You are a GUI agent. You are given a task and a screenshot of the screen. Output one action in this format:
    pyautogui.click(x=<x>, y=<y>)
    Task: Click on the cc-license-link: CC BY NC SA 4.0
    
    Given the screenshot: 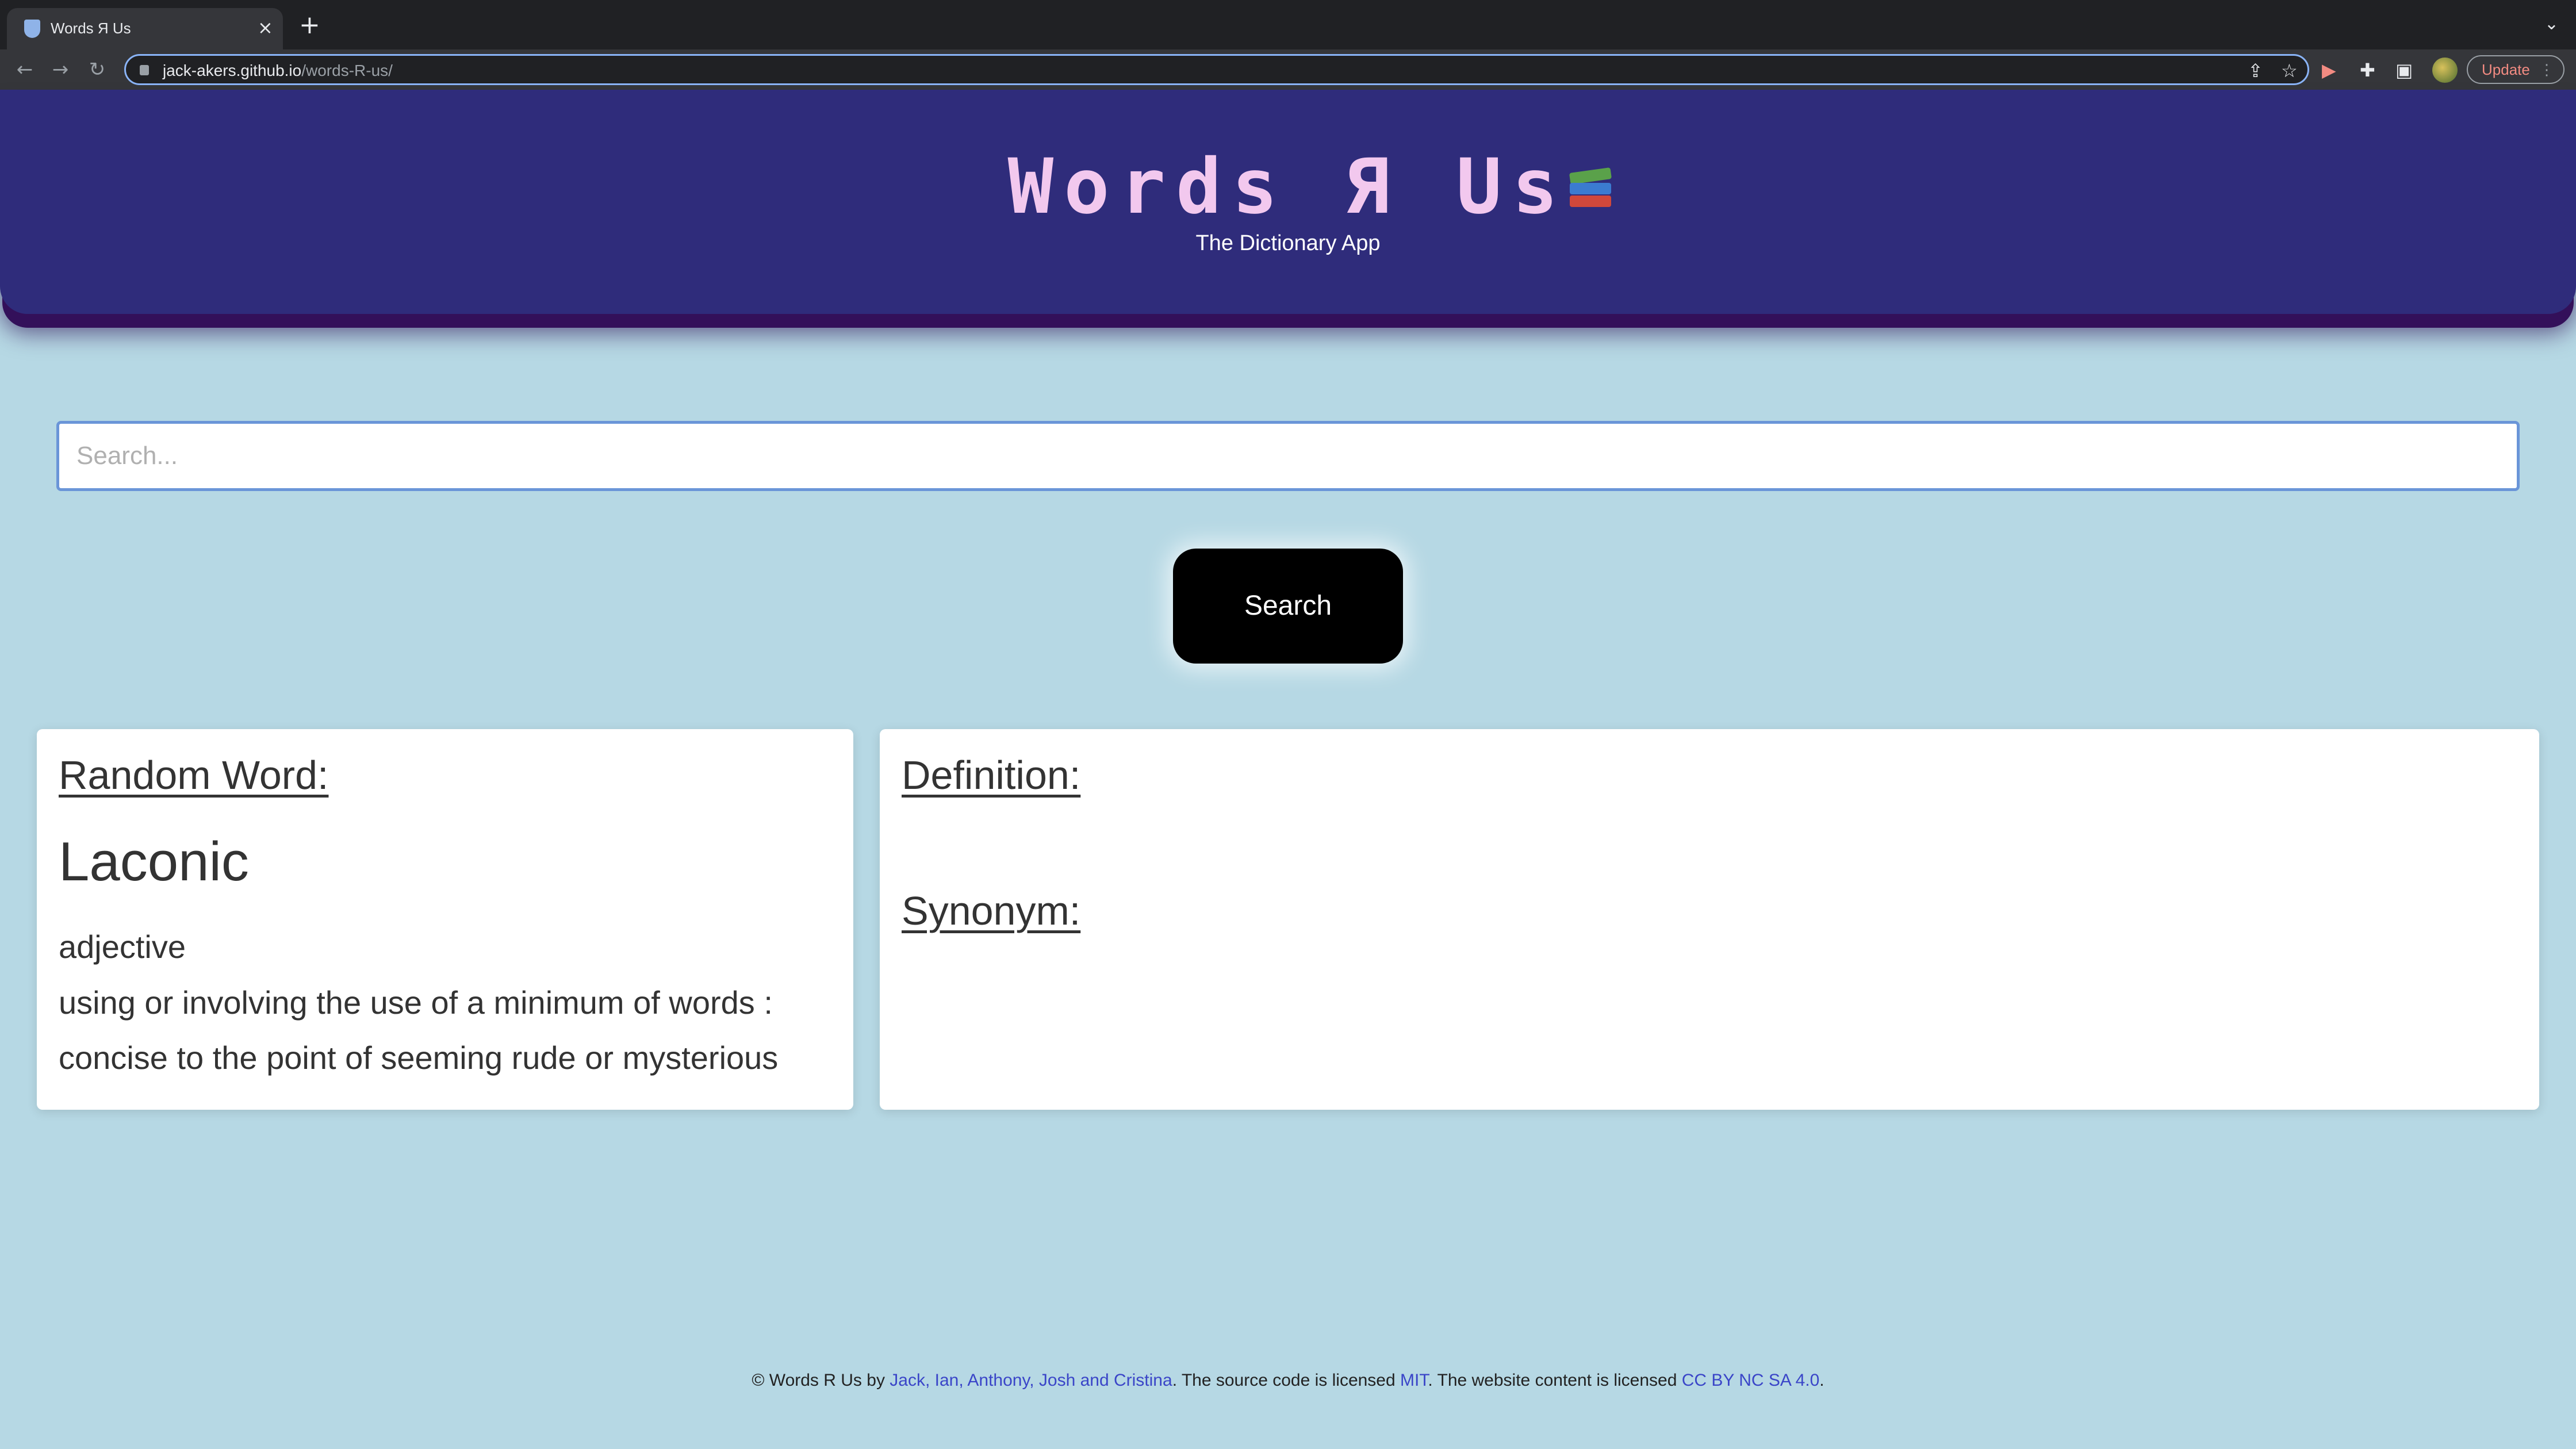 What is the action you would take?
    pyautogui.click(x=1751, y=1380)
    